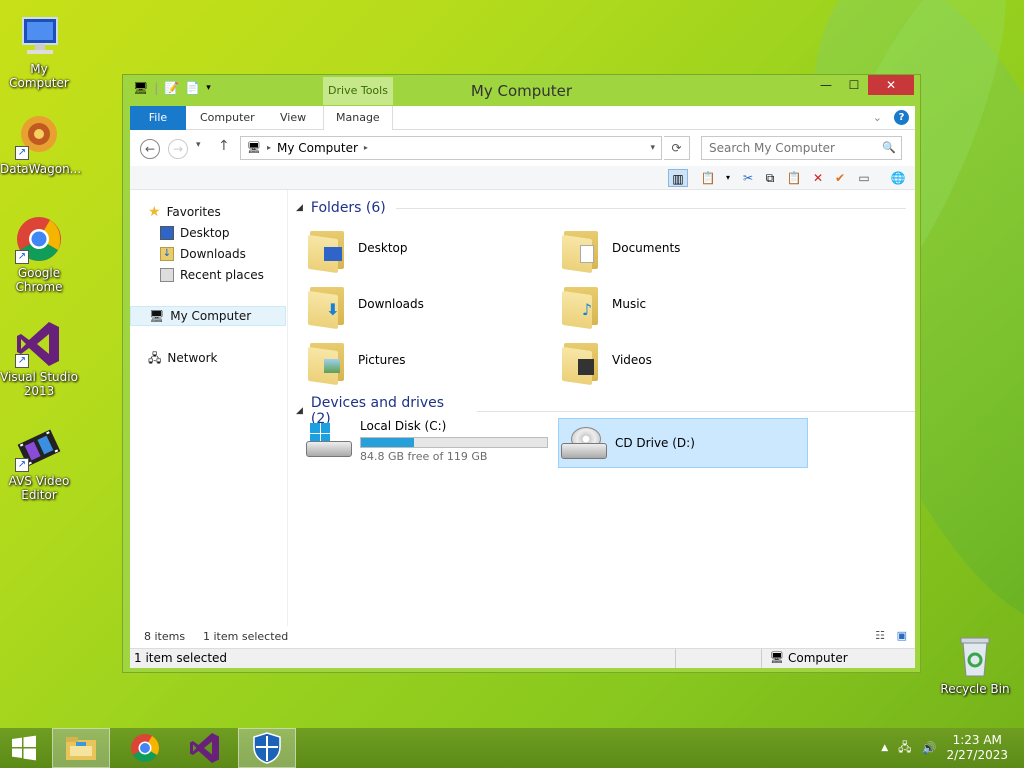  What do you see at coordinates (607, 360) in the screenshot?
I see `folder-tile-videos: Videos` at bounding box center [607, 360].